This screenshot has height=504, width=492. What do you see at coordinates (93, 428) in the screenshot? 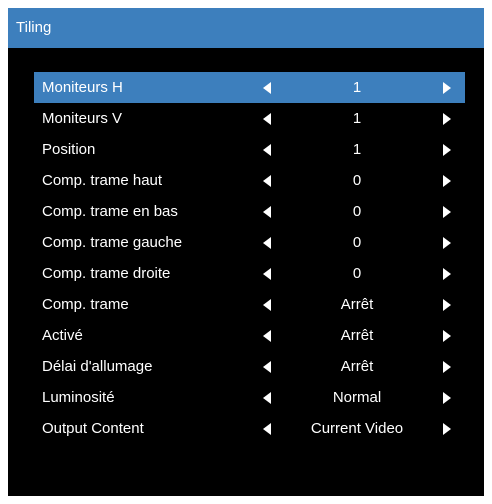
I see `menu-item-label: Output Content` at bounding box center [93, 428].